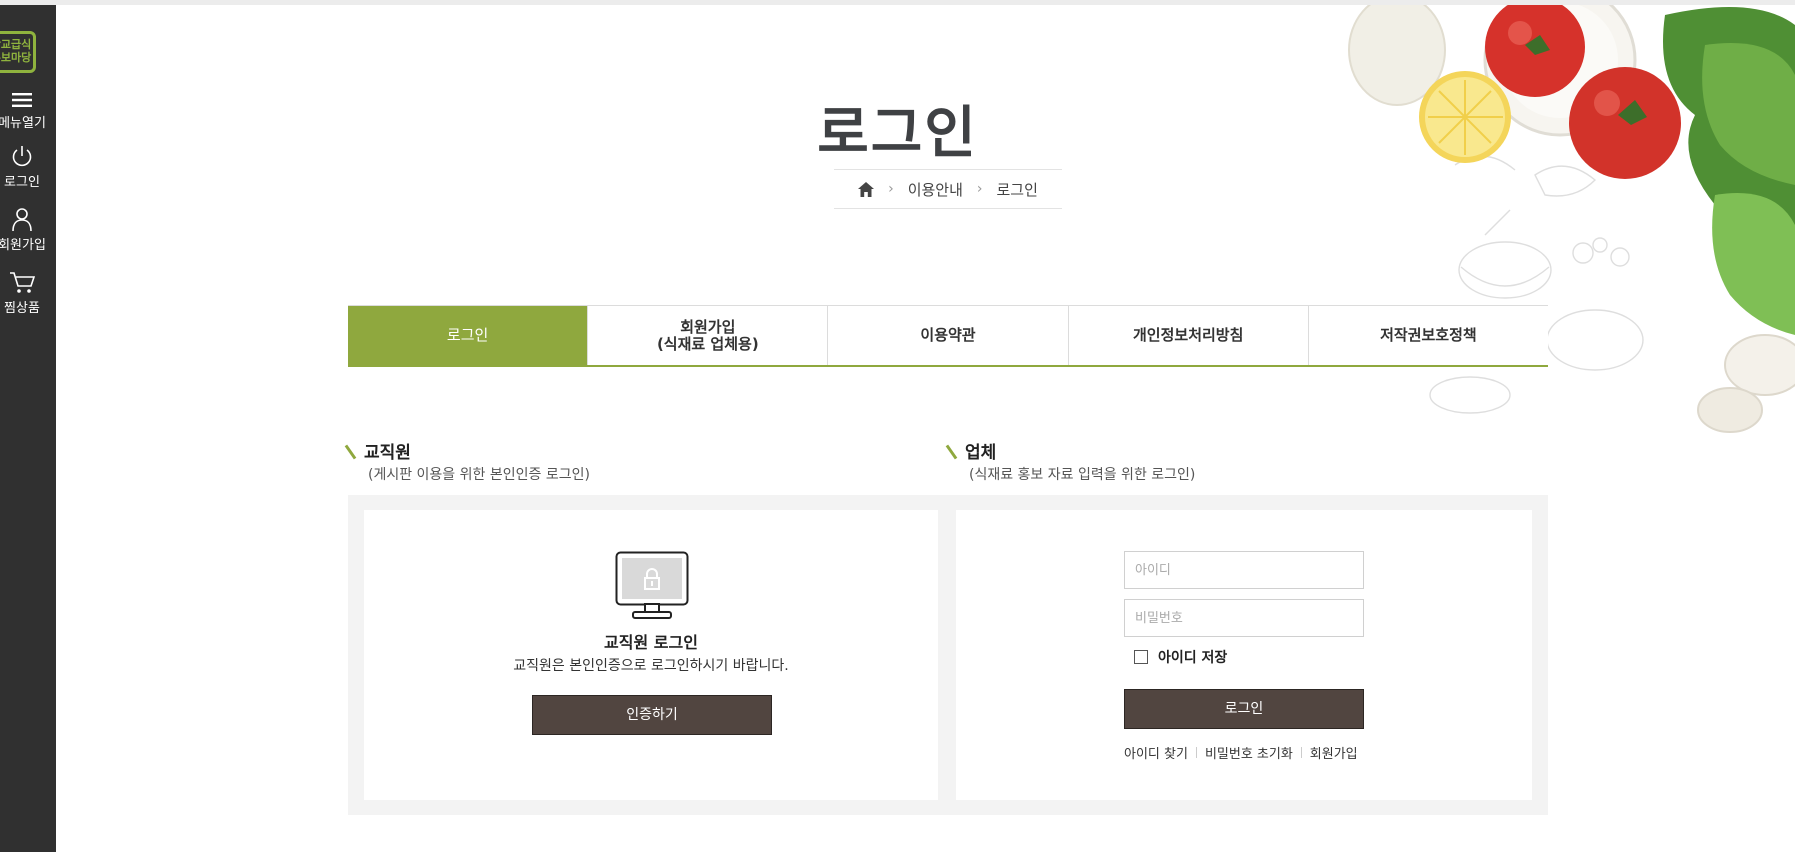  I want to click on breadcrumb-item-current: 로그인, so click(1017, 189).